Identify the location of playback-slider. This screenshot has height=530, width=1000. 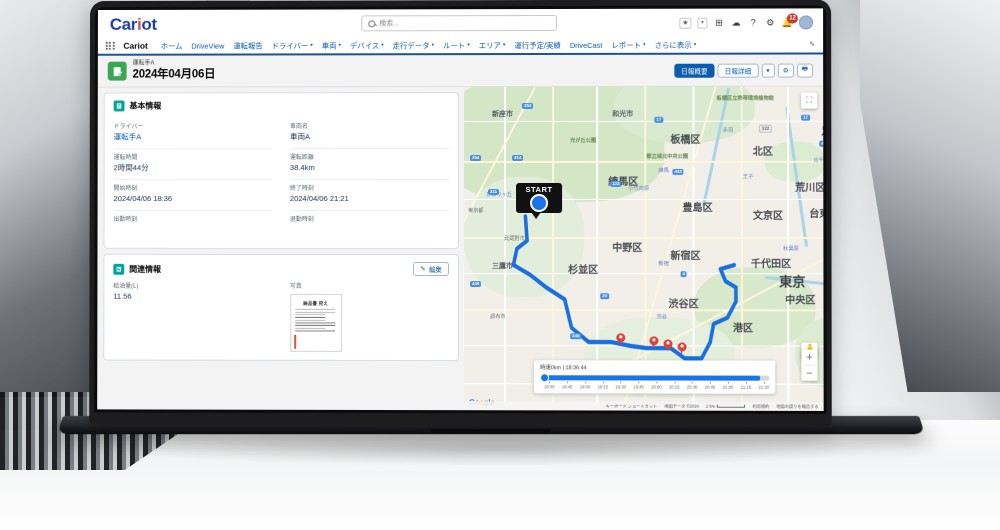
(655, 377).